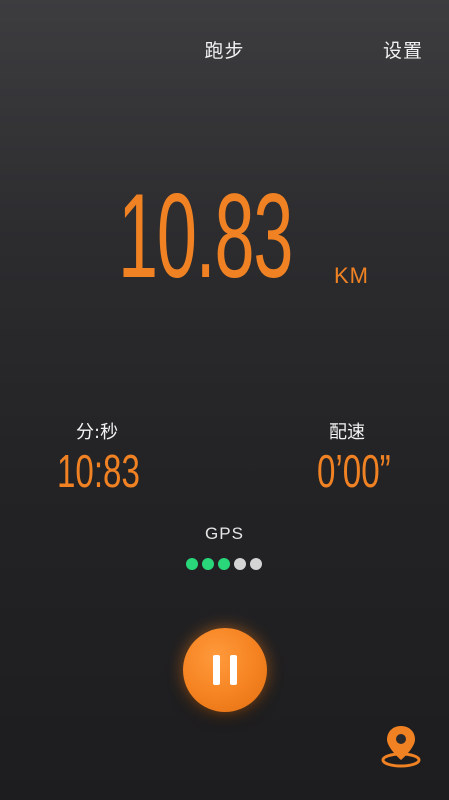 The width and height of the screenshot is (449, 800). I want to click on pause-icon, so click(225, 670).